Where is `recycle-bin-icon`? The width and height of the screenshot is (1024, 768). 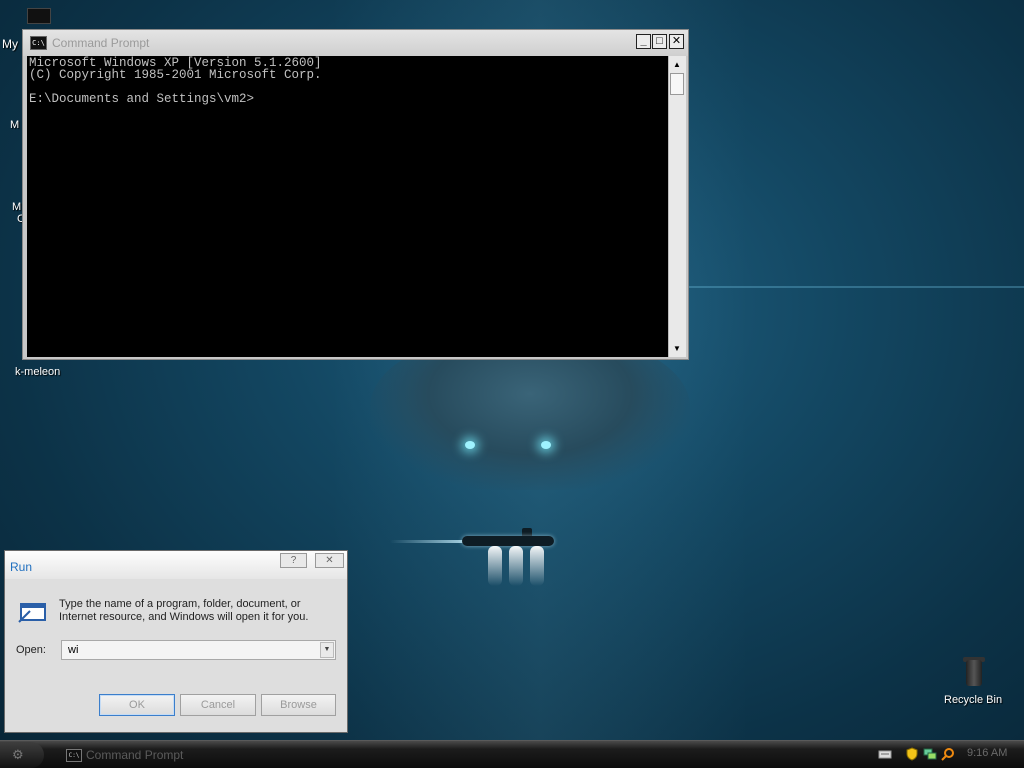
recycle-bin-icon is located at coordinates (974, 673).